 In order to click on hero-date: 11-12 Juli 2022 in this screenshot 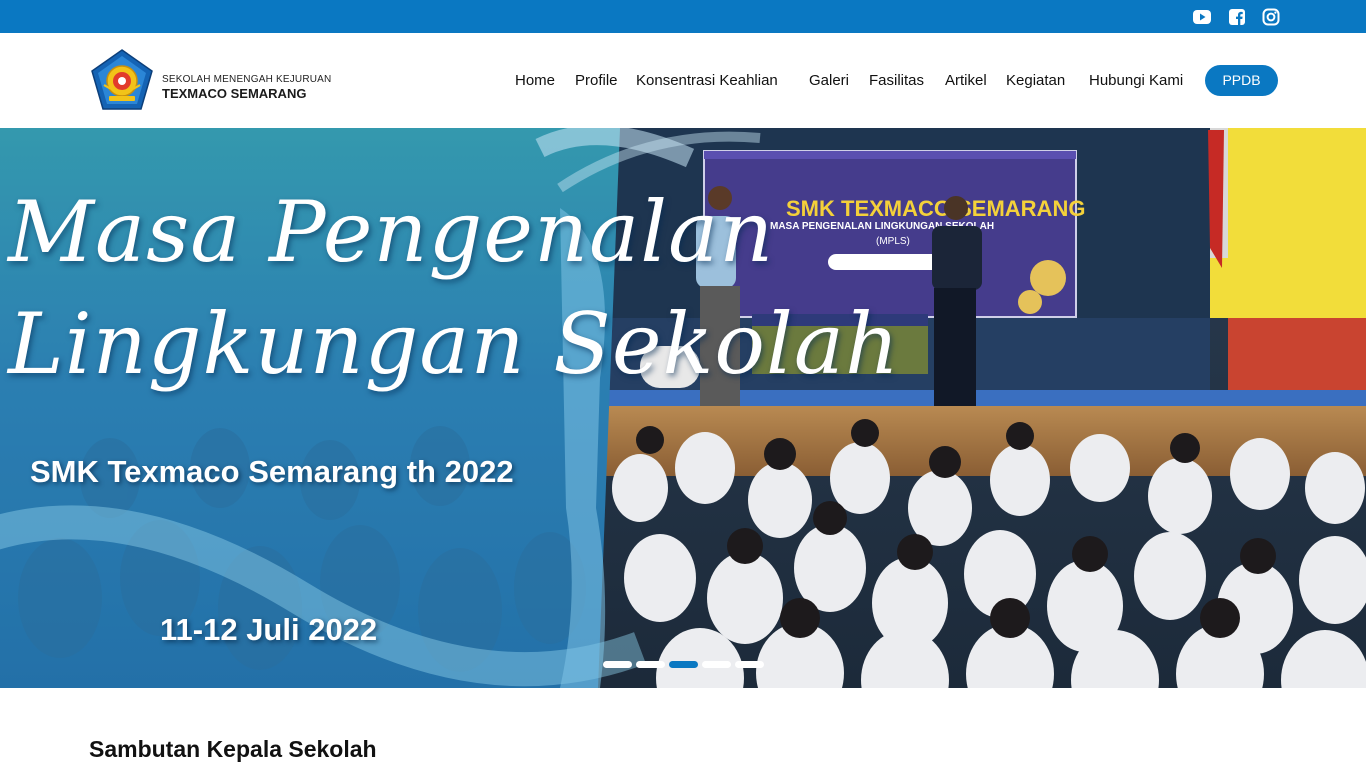, I will do `click(269, 629)`.